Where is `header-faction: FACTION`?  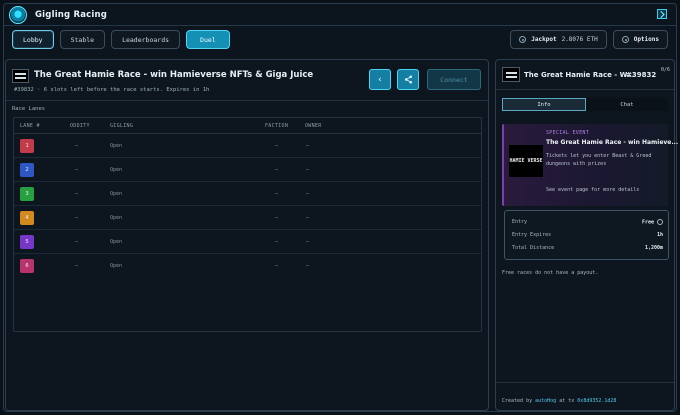 header-faction: FACTION is located at coordinates (277, 126).